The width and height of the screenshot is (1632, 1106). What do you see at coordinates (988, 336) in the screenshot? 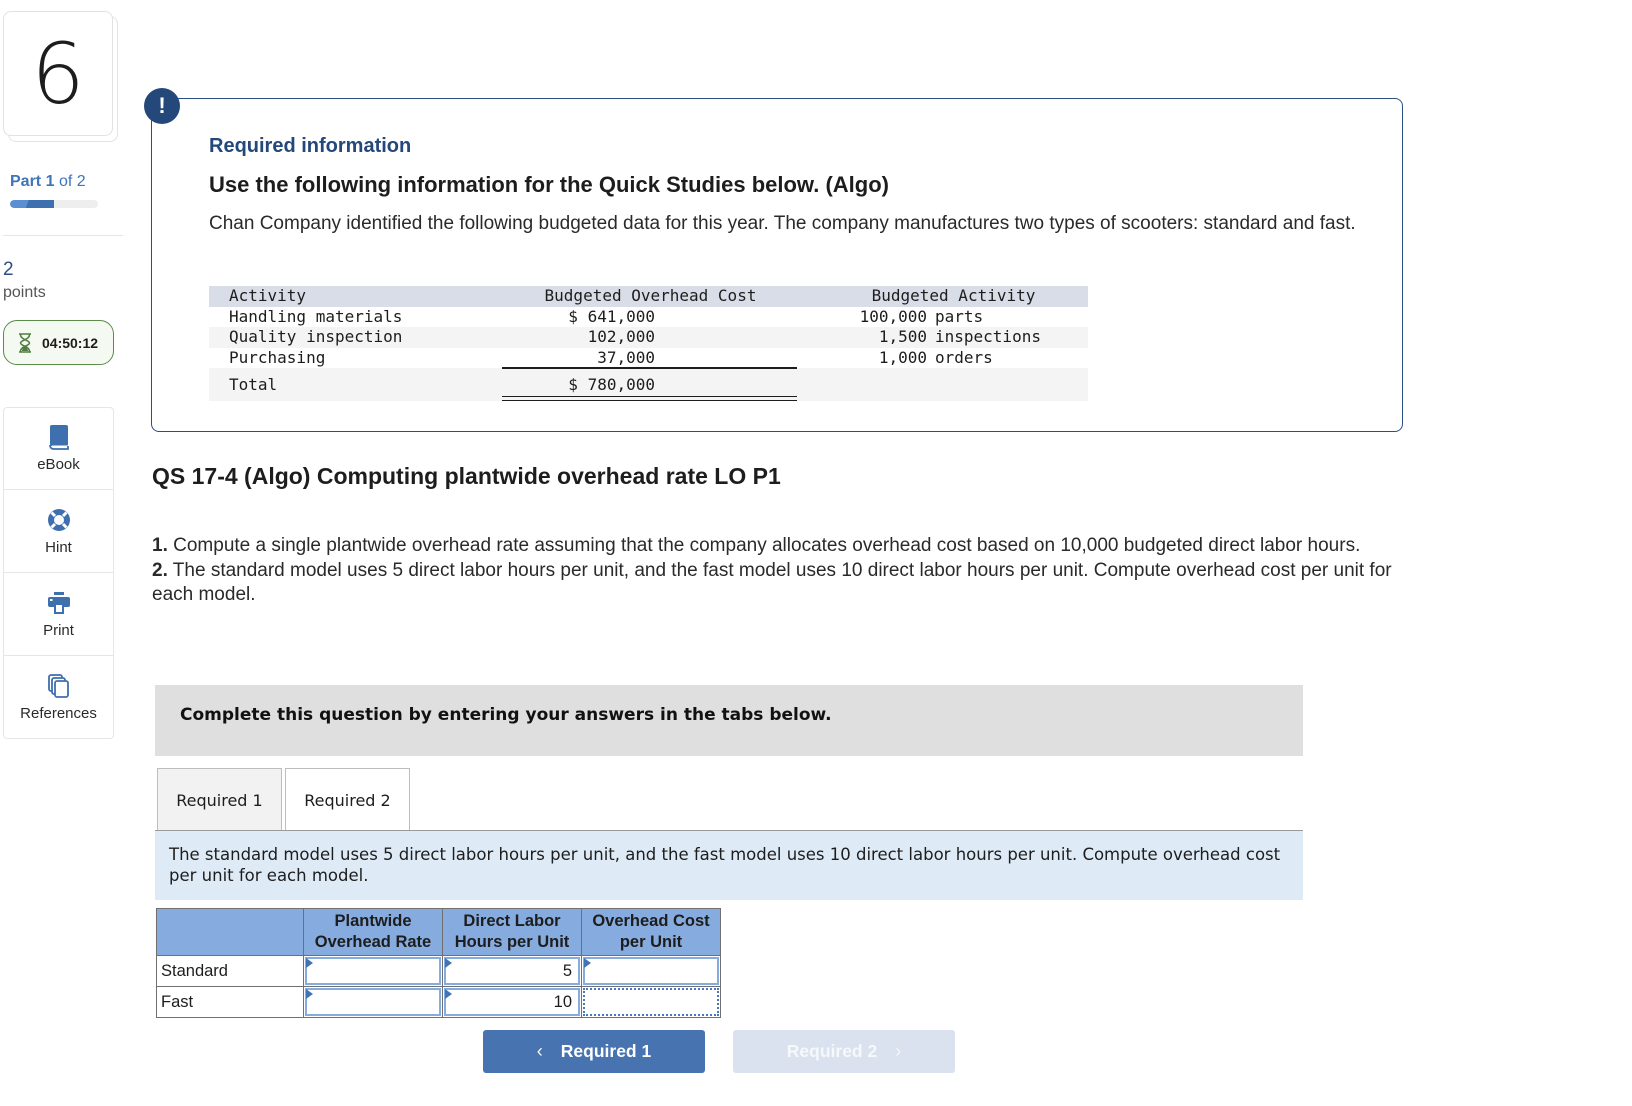
I see `activity-unit: inspections` at bounding box center [988, 336].